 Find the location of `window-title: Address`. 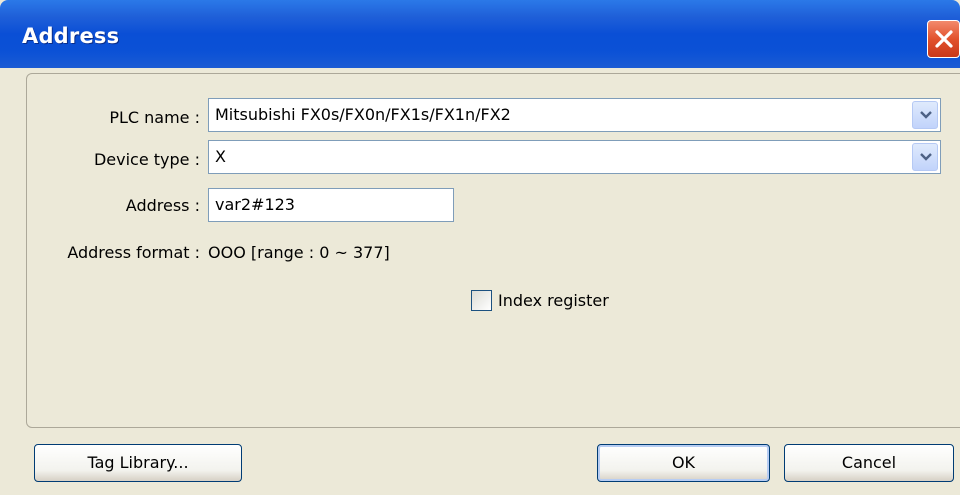

window-title: Address is located at coordinates (71, 36).